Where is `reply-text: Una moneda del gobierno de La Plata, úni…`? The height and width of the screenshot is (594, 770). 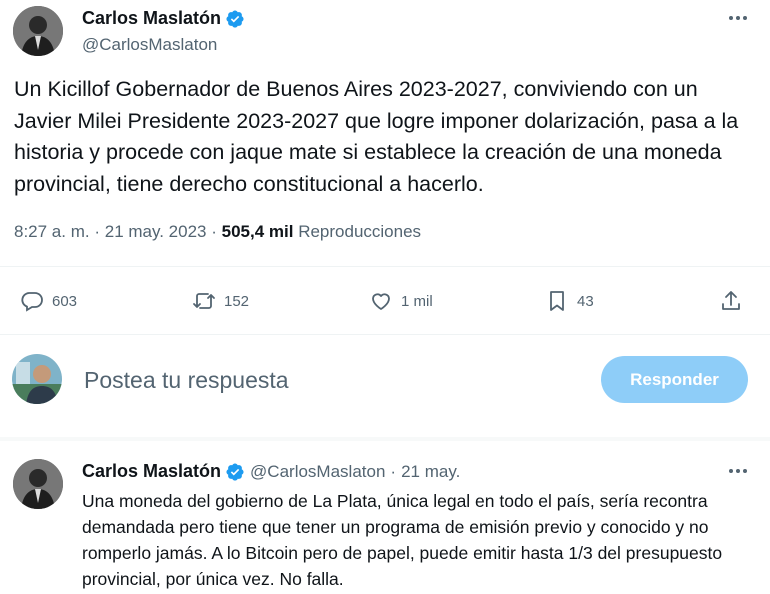
reply-text: Una moneda del gobierno de La Plata, úni… is located at coordinates (402, 540).